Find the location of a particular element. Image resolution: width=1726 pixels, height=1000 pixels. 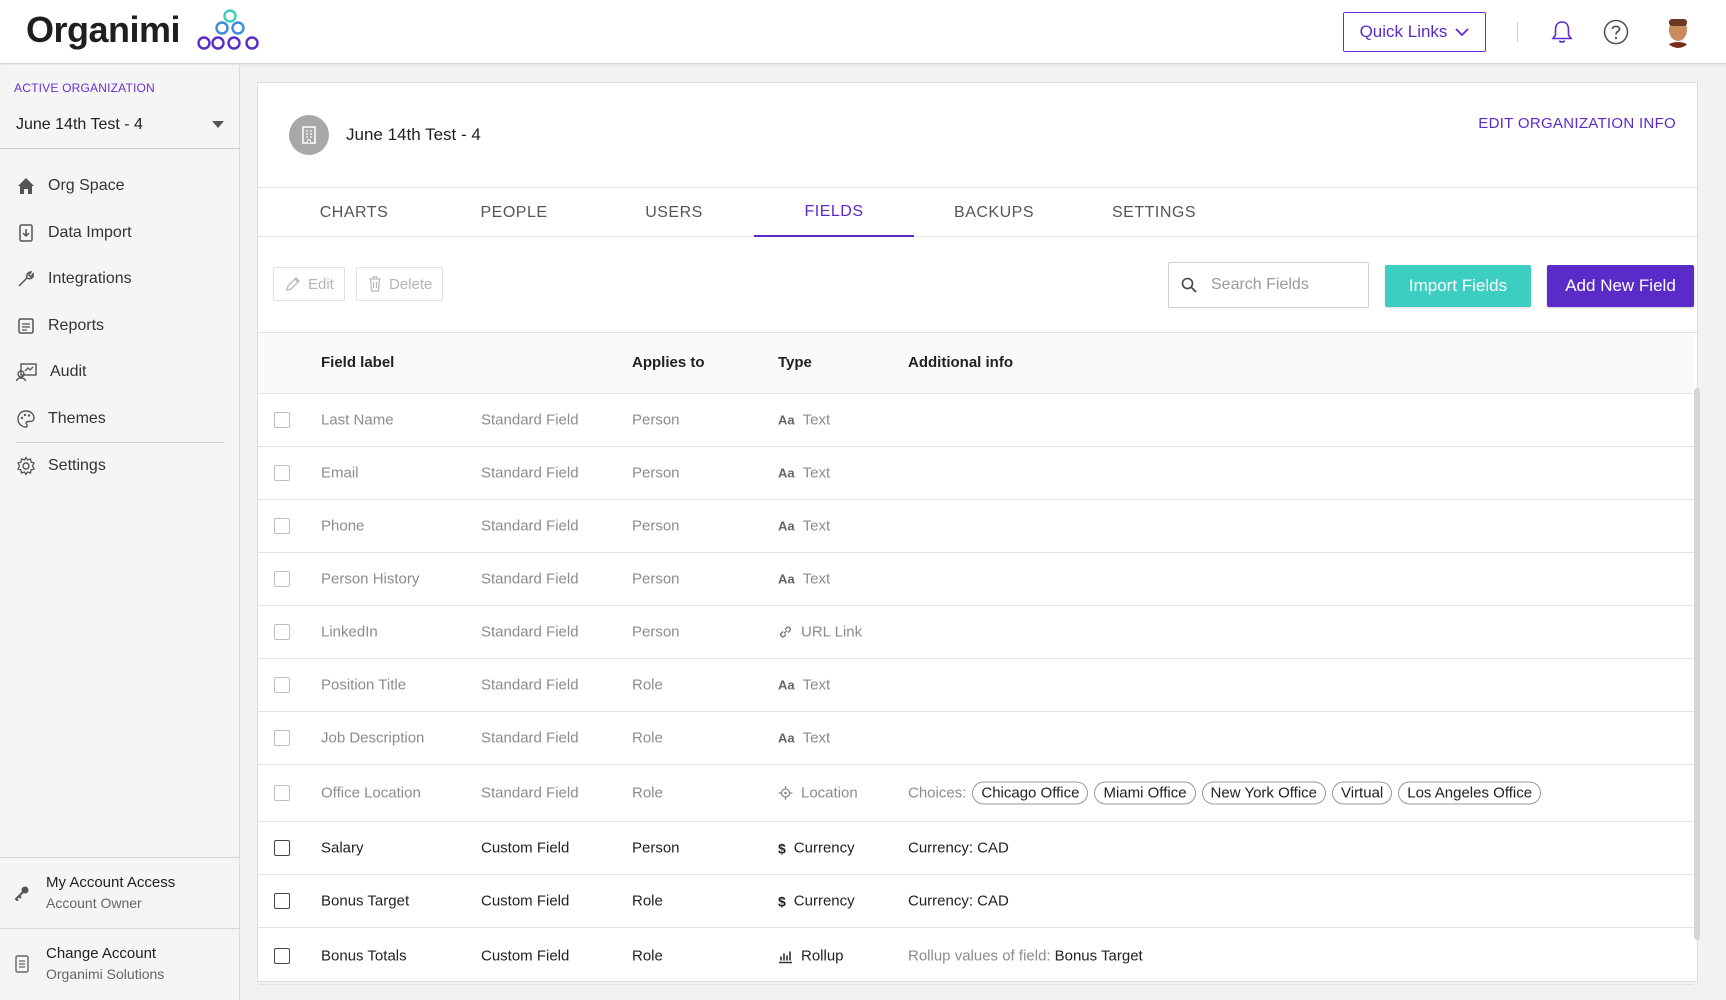

sidebar-item-data-import: Data Import is located at coordinates (120, 233).